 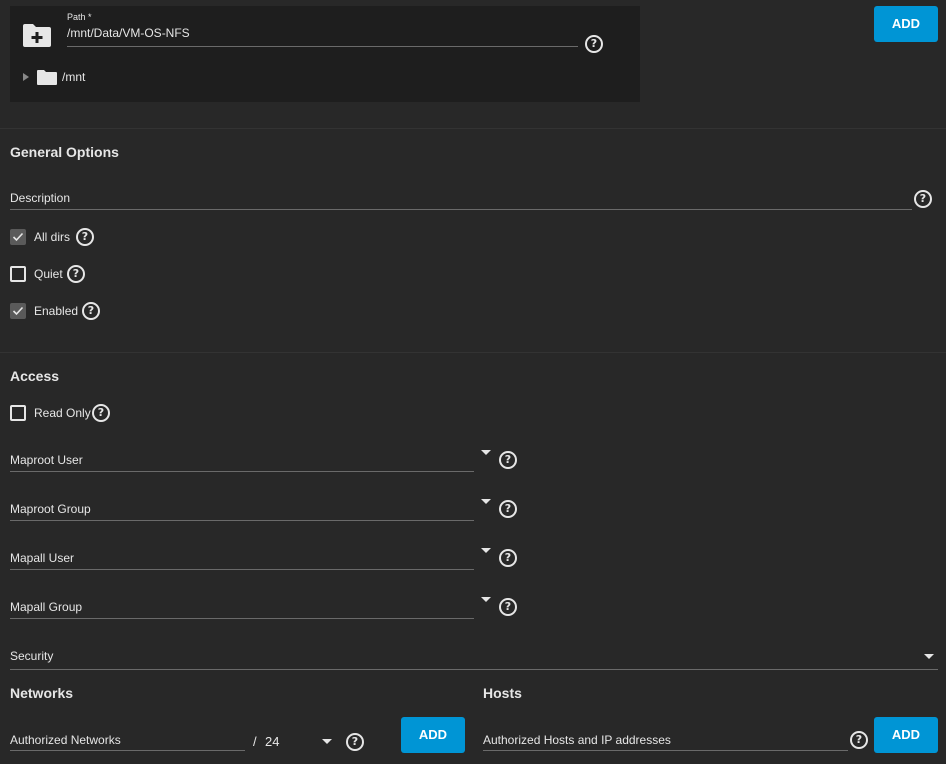 I want to click on authorized-networks-underline, so click(x=127, y=750).